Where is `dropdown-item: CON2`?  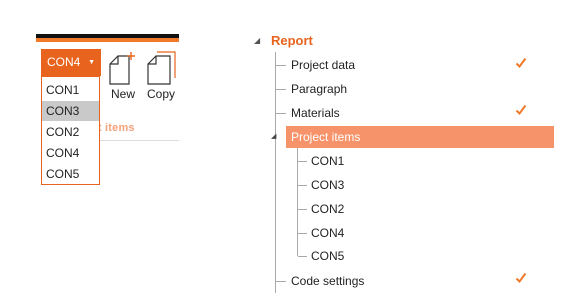 dropdown-item: CON2 is located at coordinates (70, 132).